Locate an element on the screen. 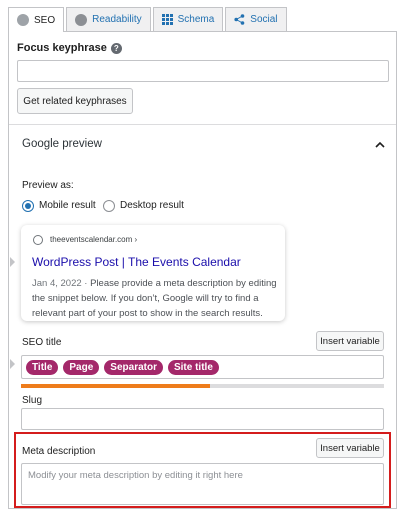  seo-title-progress is located at coordinates (202, 386).